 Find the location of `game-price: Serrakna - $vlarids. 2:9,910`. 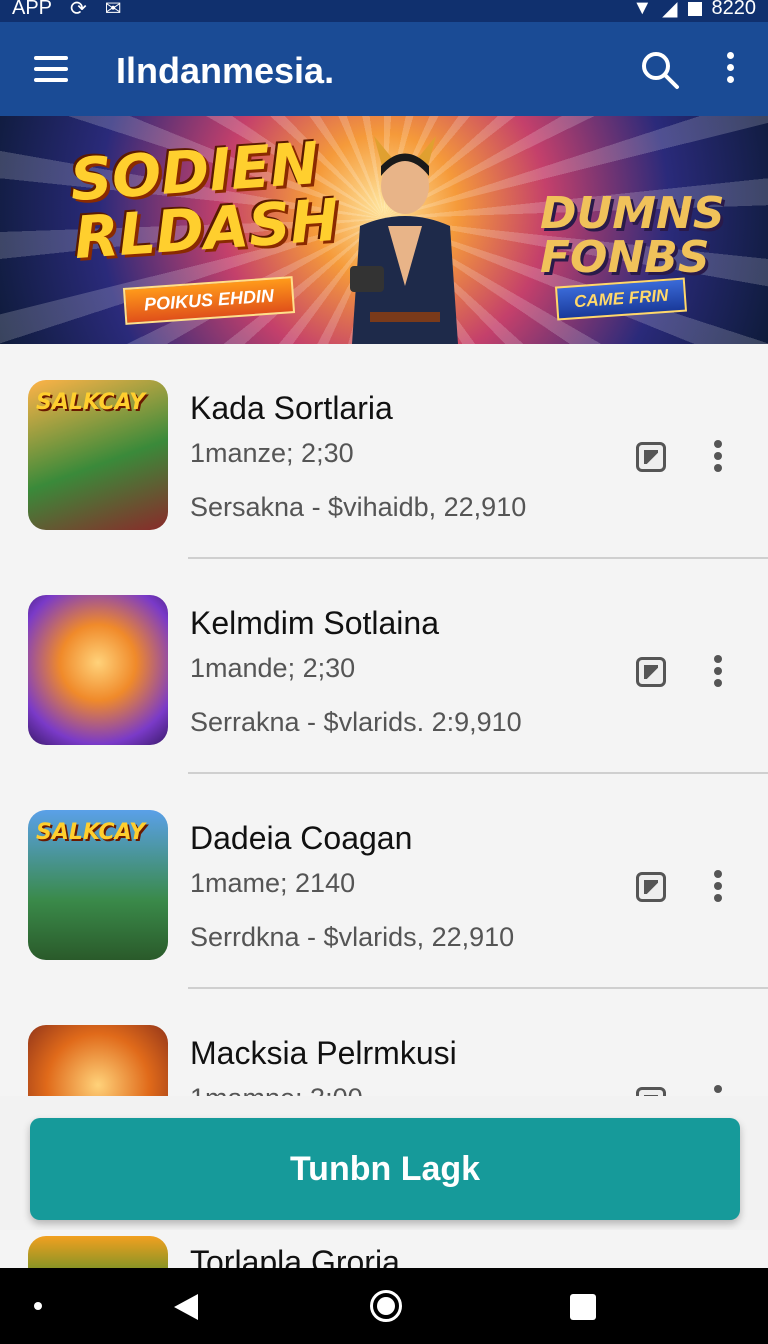

game-price: Serrakna - $vlarids. 2:9,910 is located at coordinates (356, 722).